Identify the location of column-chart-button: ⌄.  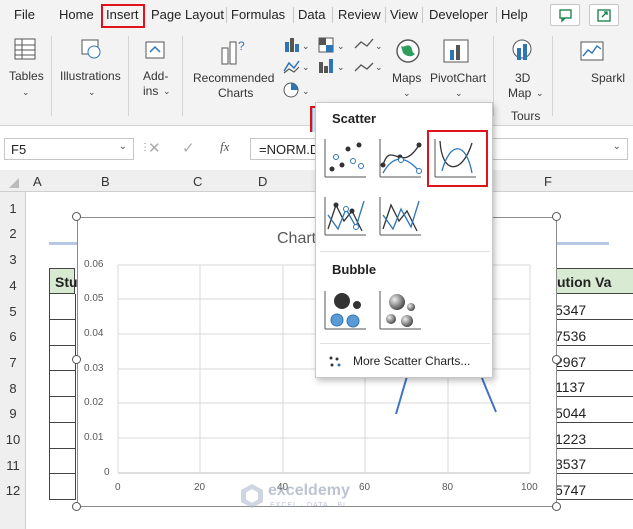
(297, 45).